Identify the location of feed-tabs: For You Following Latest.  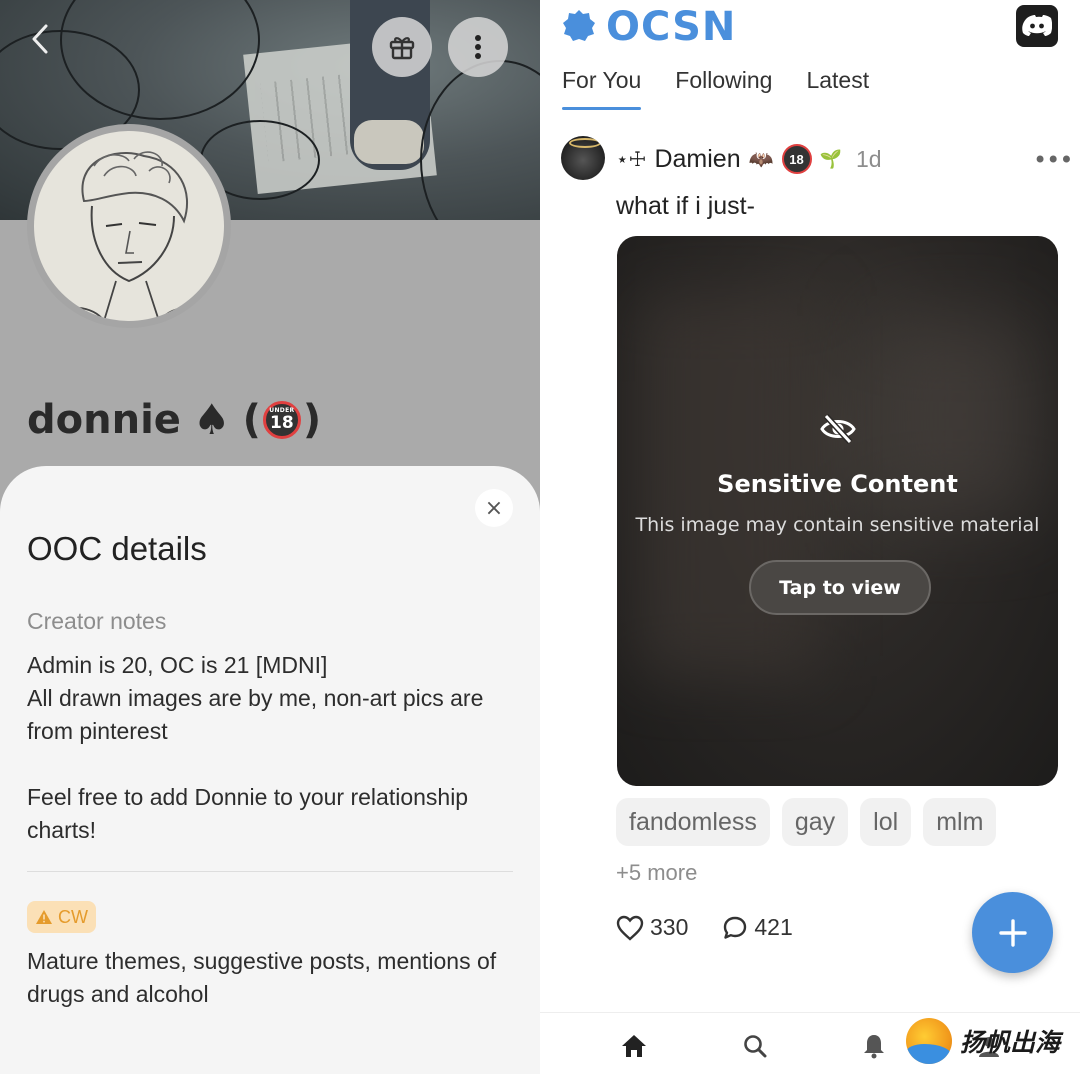
(715, 88).